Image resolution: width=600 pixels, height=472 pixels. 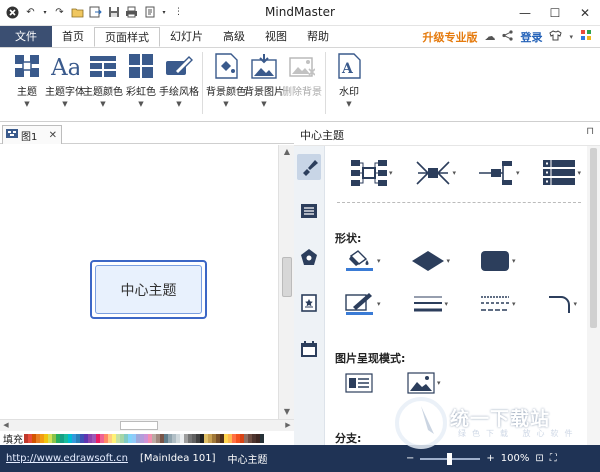 What do you see at coordinates (498, 261) in the screenshot?
I see `rounded-rect-button: ▾` at bounding box center [498, 261].